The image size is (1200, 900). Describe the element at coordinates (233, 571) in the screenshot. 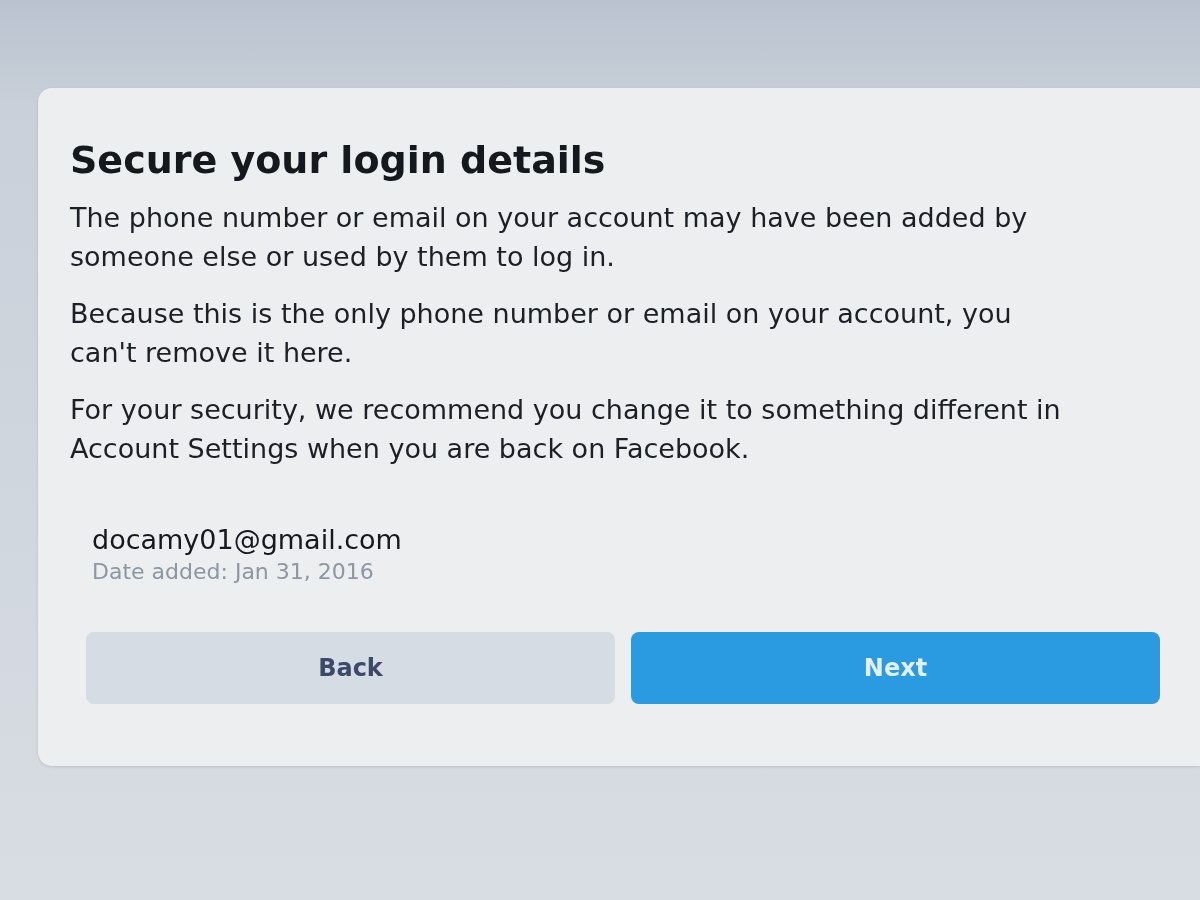

I see `date-added-text: Date added: Jan 31, 2016` at that location.